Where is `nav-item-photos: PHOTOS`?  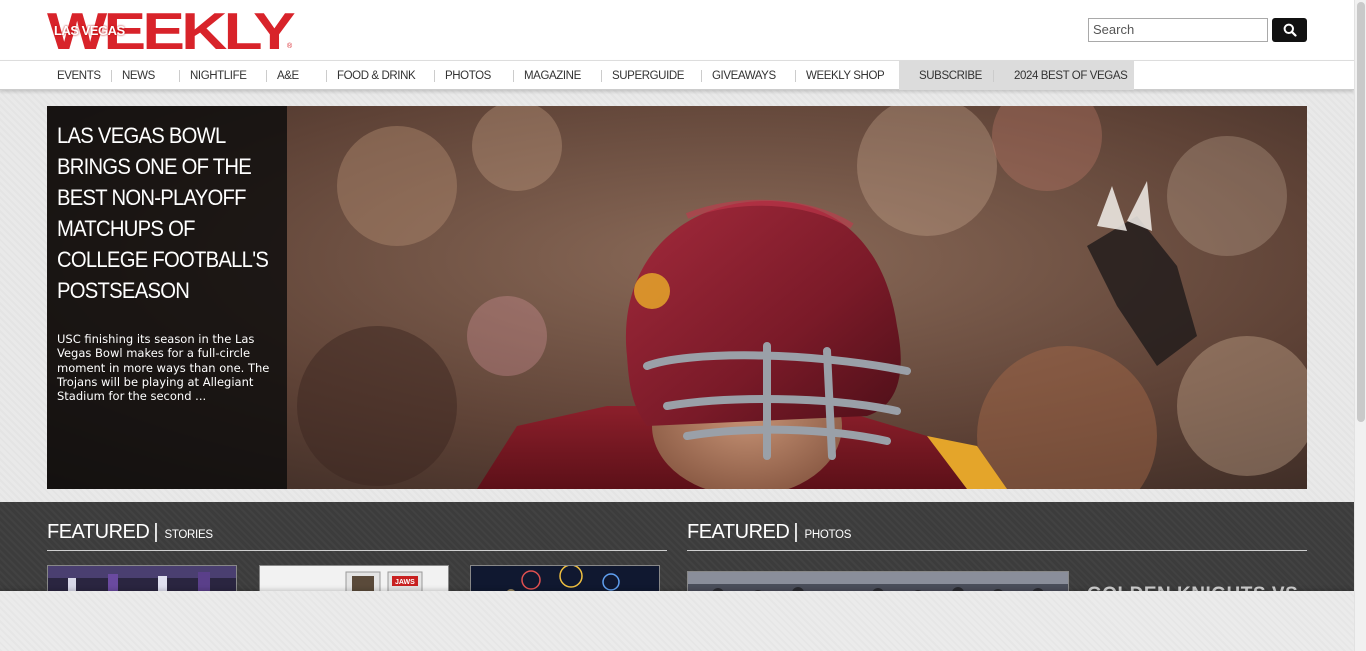
nav-item-photos: PHOTOS is located at coordinates (474, 75).